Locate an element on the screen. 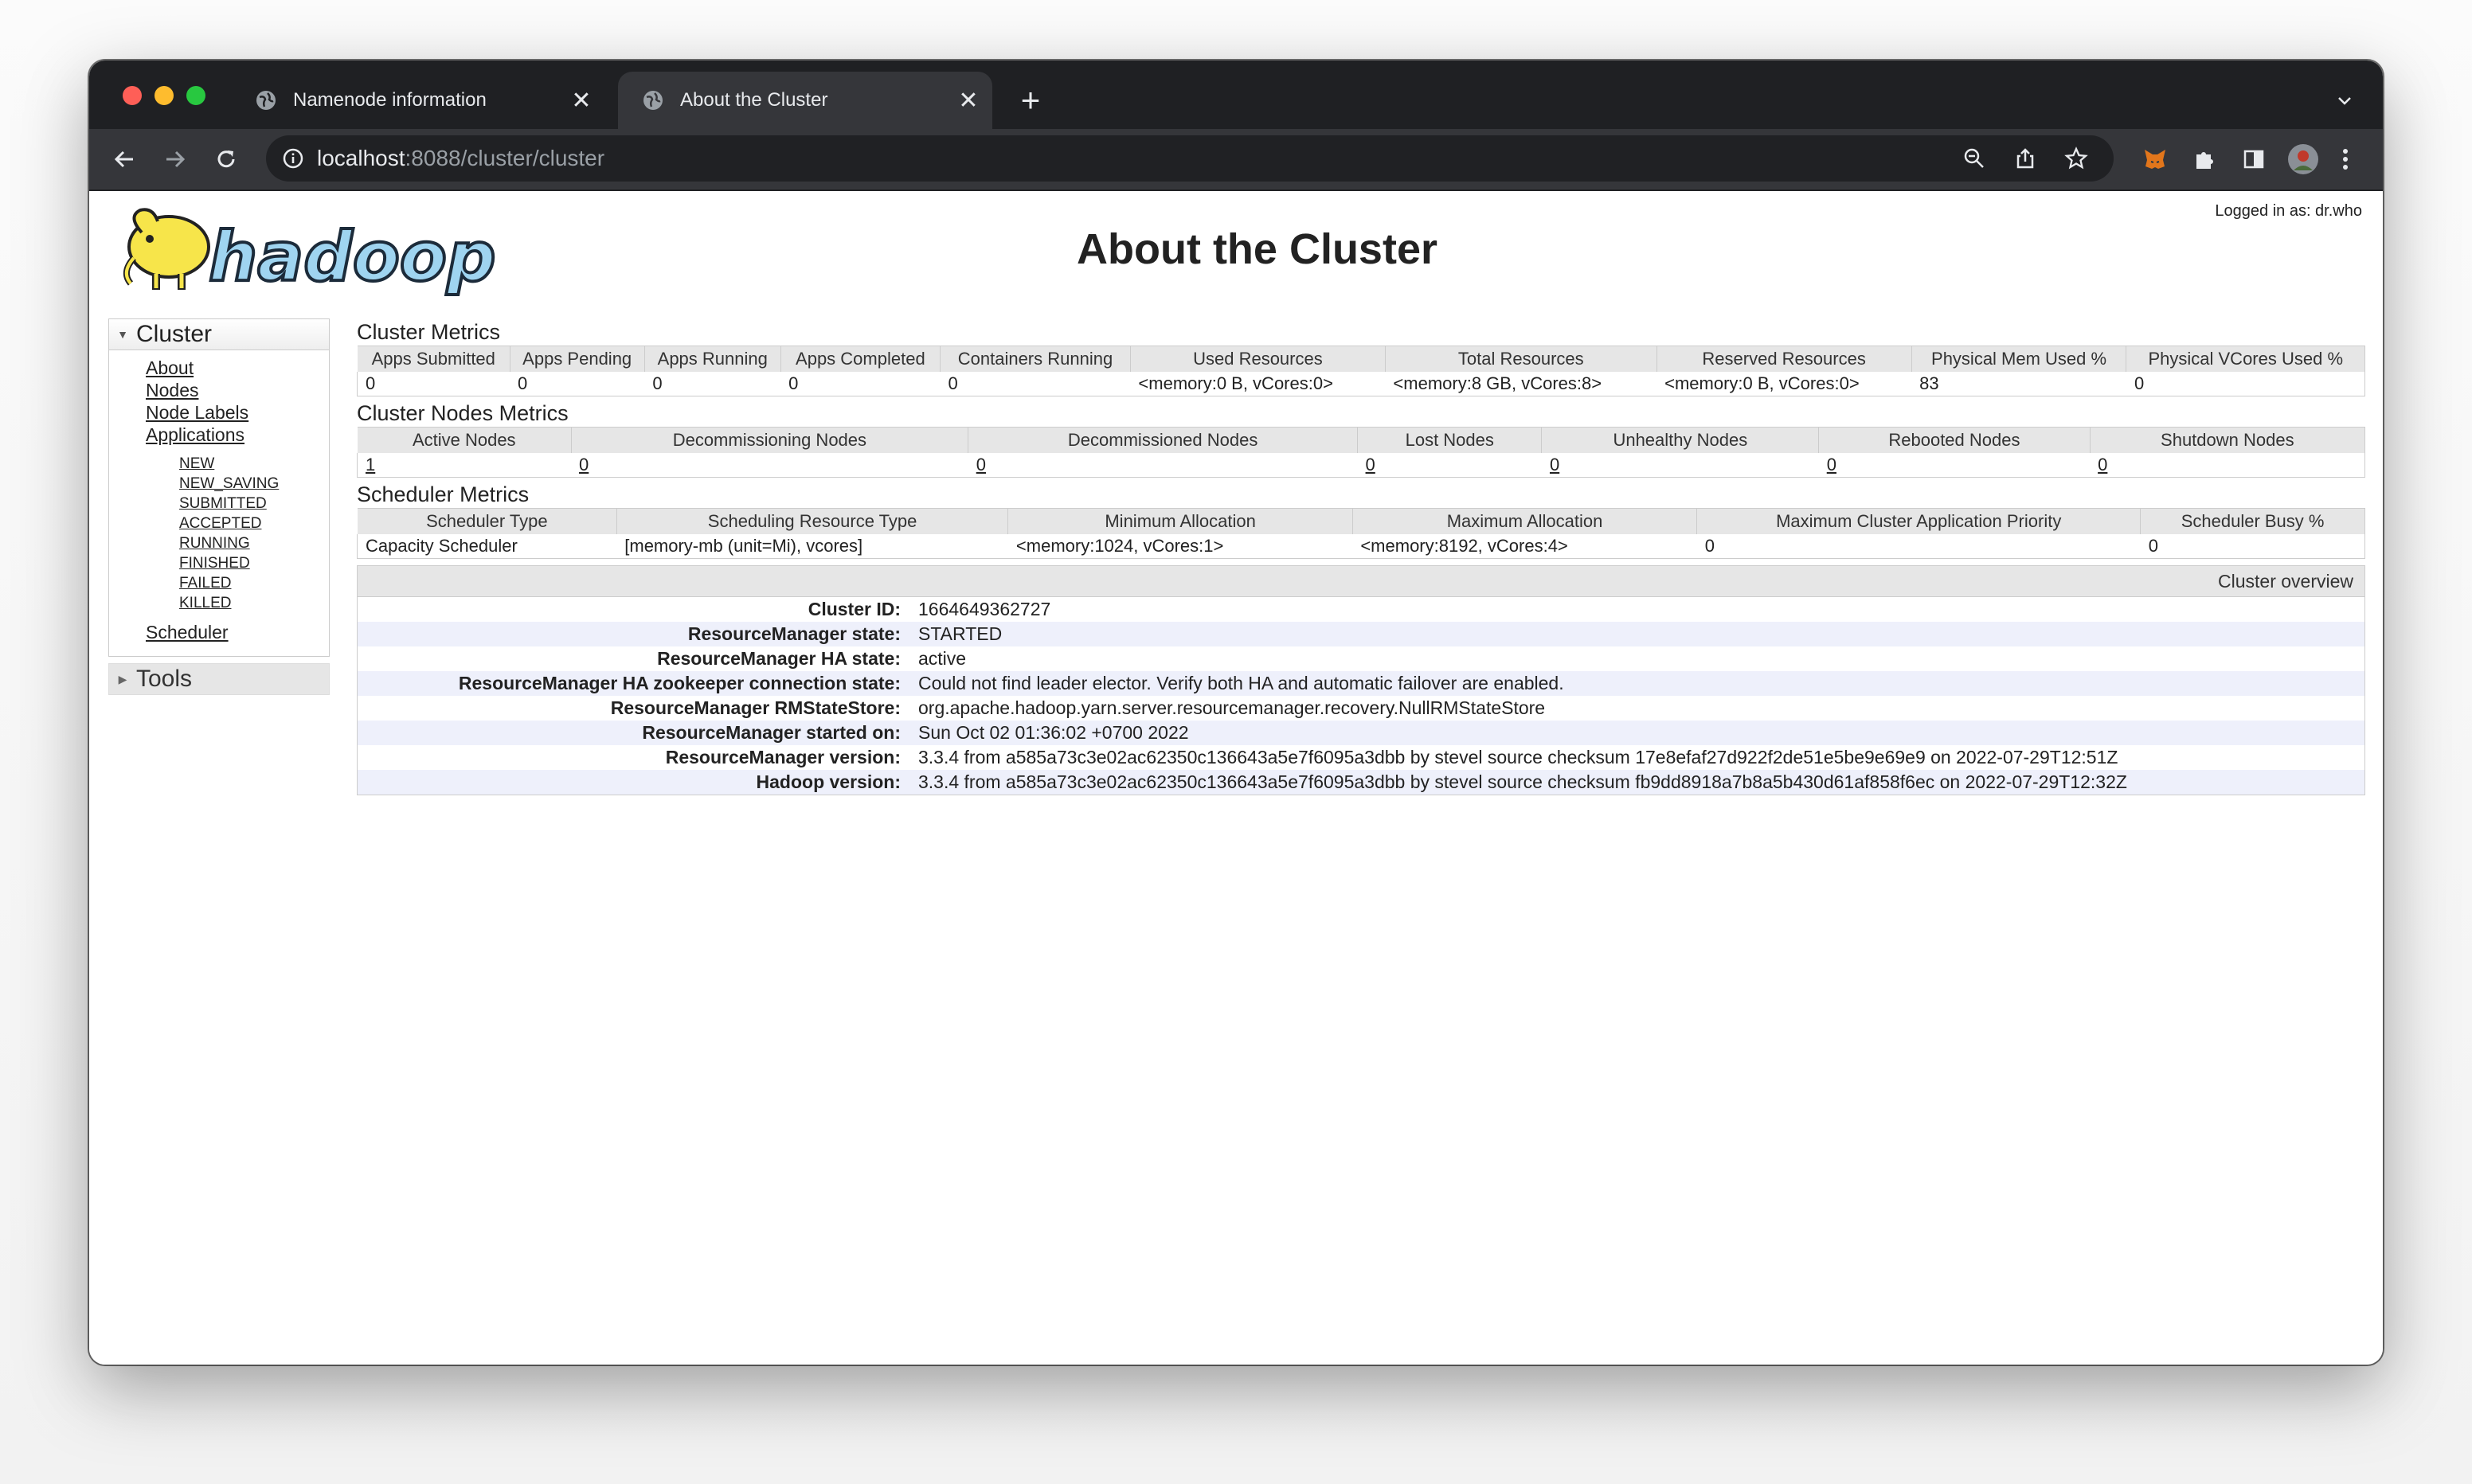  nav-link-nodes: Nodes is located at coordinates (237, 390).